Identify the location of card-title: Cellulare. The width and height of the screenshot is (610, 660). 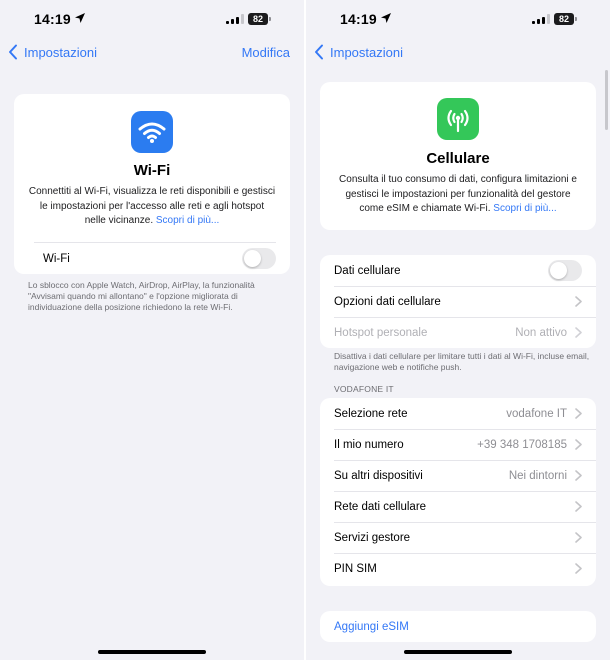
(458, 158).